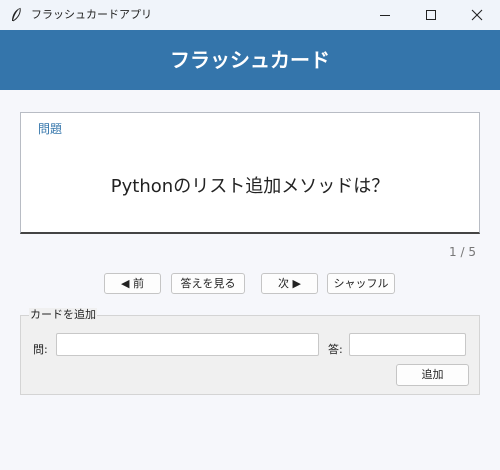 The width and height of the screenshot is (500, 470). I want to click on next-button: 次 ▶, so click(289, 283).